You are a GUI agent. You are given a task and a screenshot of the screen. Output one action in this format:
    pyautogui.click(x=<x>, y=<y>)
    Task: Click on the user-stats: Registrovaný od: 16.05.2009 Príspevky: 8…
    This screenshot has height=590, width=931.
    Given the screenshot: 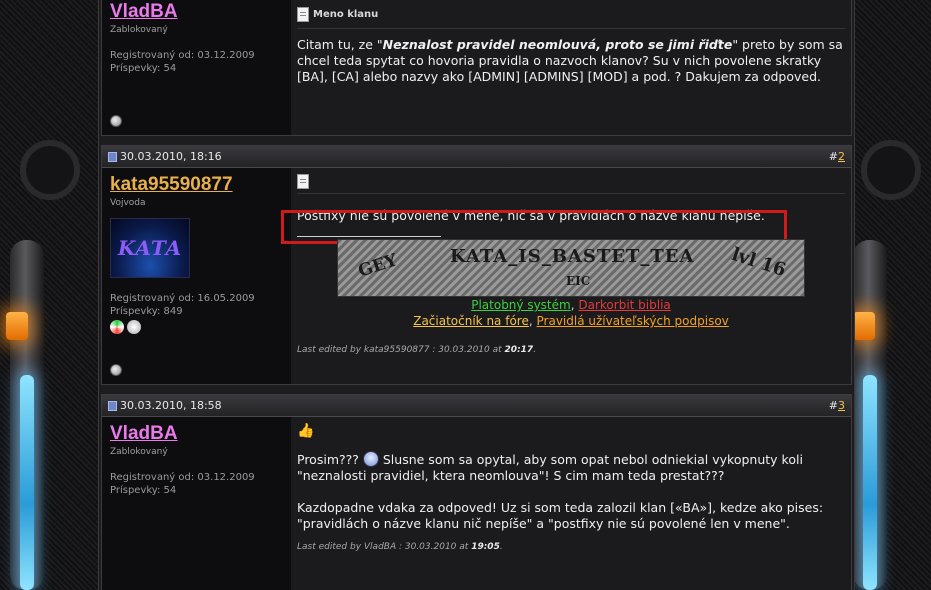 What is the action you would take?
    pyautogui.click(x=196, y=305)
    